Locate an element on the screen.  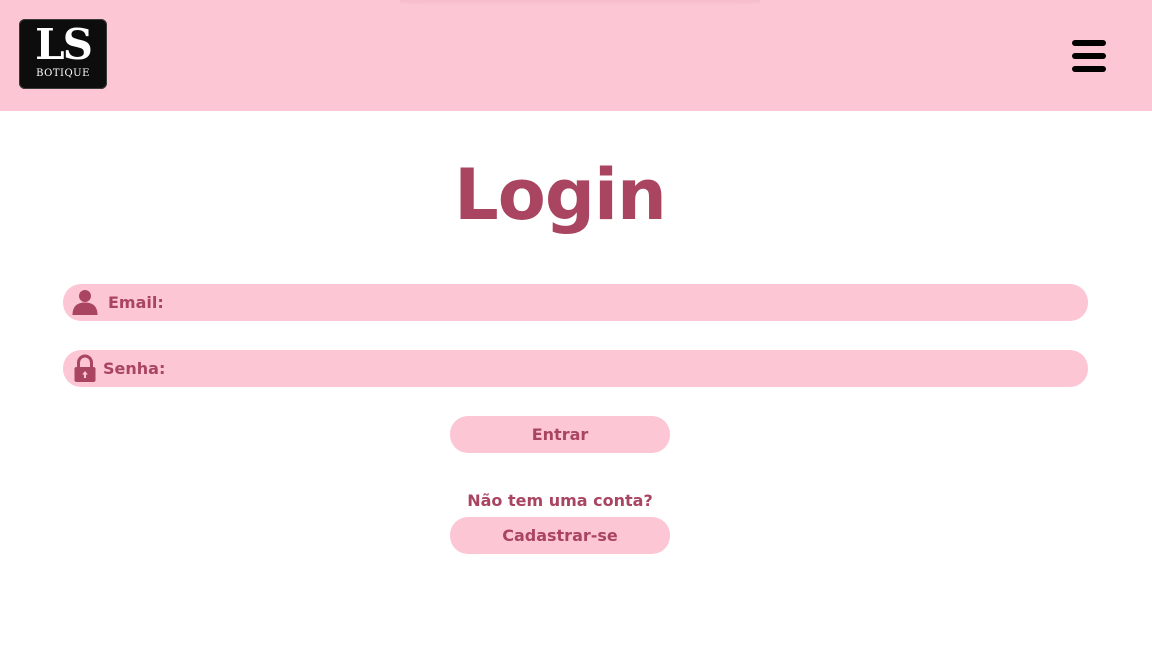
password-field: Senha: is located at coordinates (575, 368).